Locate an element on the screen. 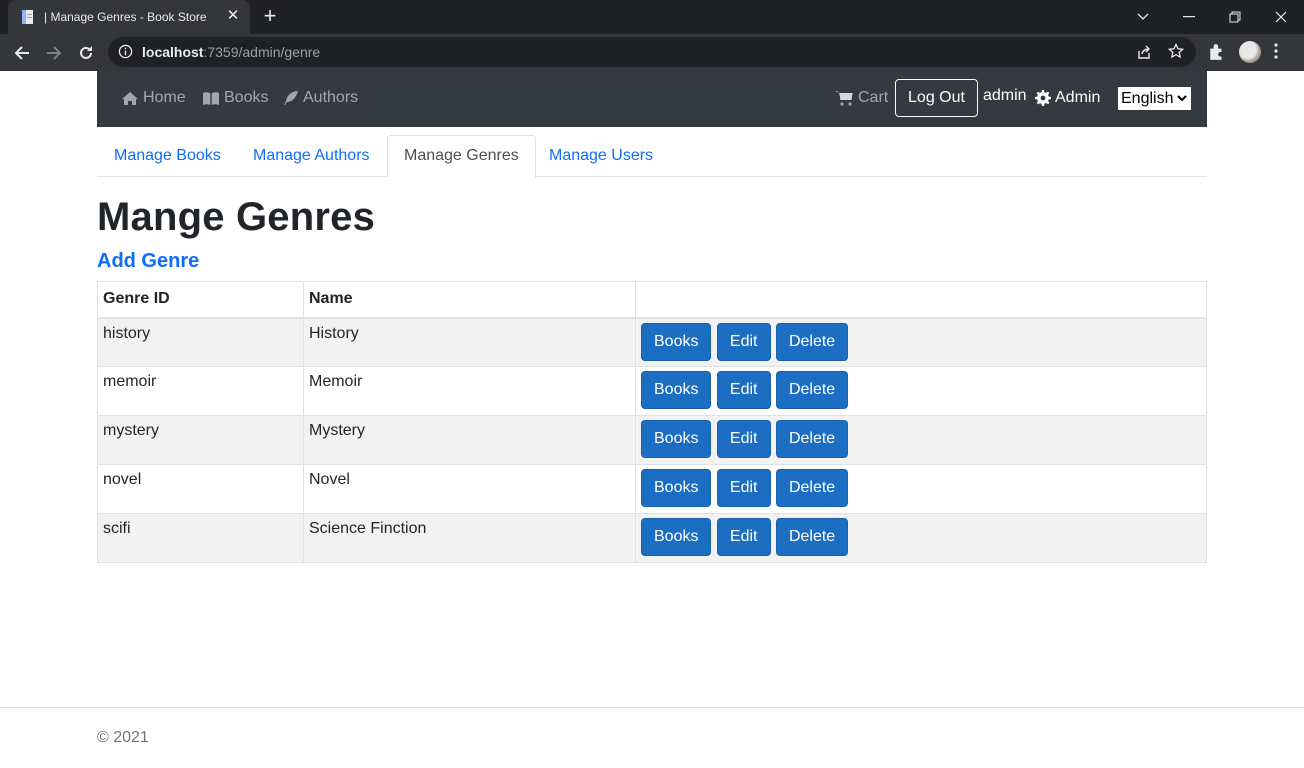 The height and width of the screenshot is (768, 1304). info-icon is located at coordinates (125, 51).